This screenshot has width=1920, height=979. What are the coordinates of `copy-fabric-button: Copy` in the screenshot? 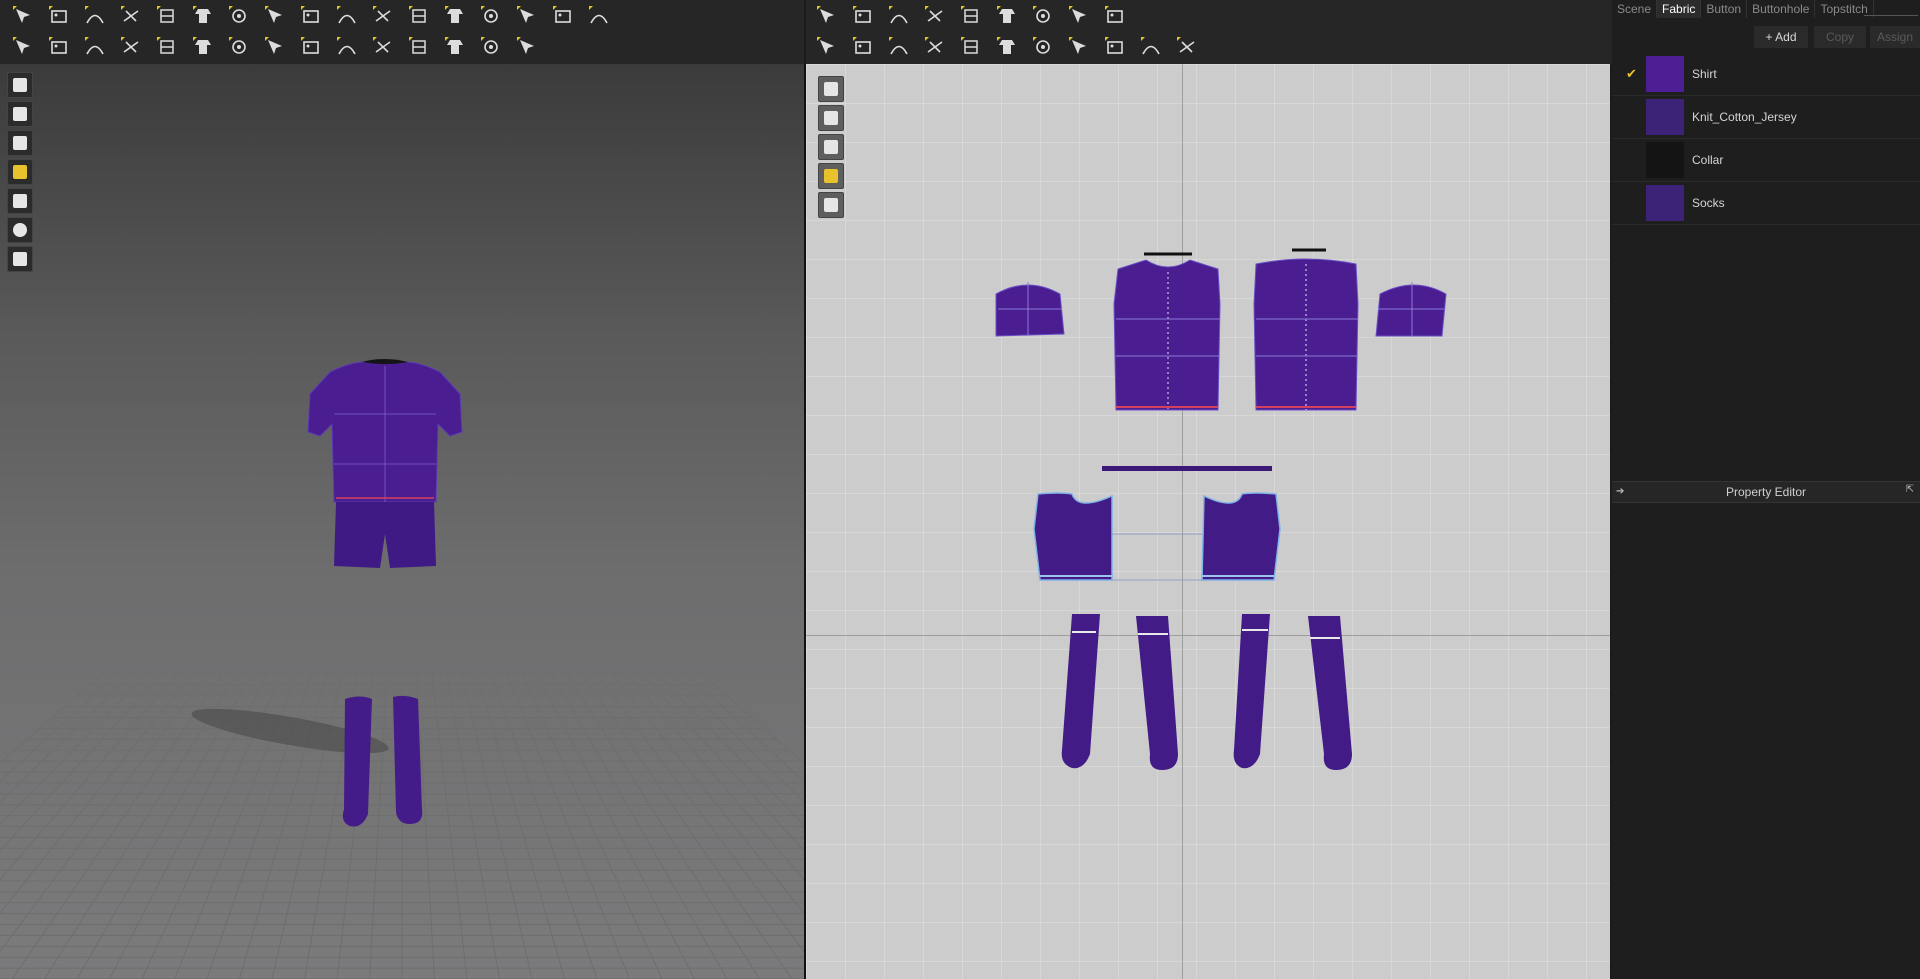 It's located at (1840, 37).